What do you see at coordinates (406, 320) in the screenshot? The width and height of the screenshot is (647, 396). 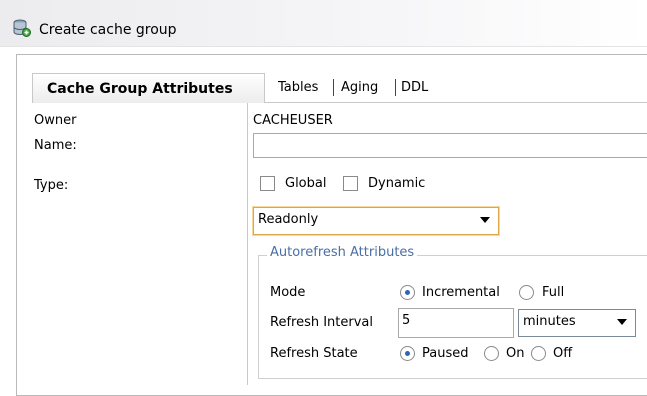 I see `refresh-interval-value: 5` at bounding box center [406, 320].